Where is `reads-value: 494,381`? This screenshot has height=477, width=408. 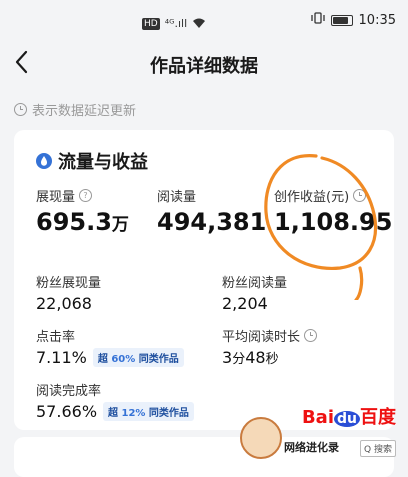 reads-value: 494,381 is located at coordinates (212, 222).